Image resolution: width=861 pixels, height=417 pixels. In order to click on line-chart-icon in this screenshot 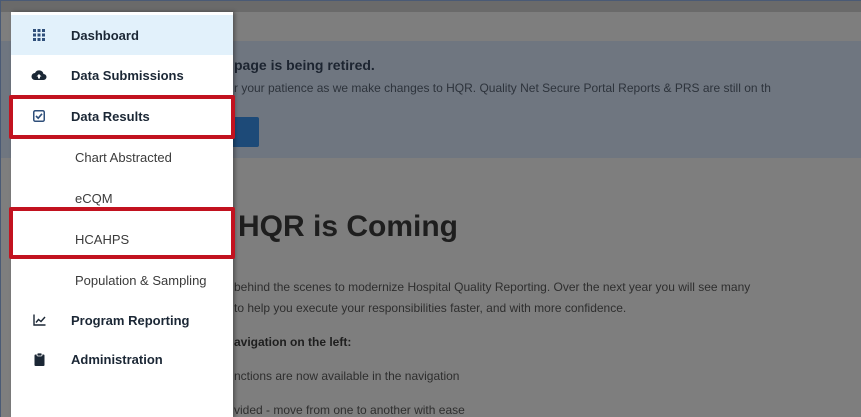, I will do `click(39, 320)`.